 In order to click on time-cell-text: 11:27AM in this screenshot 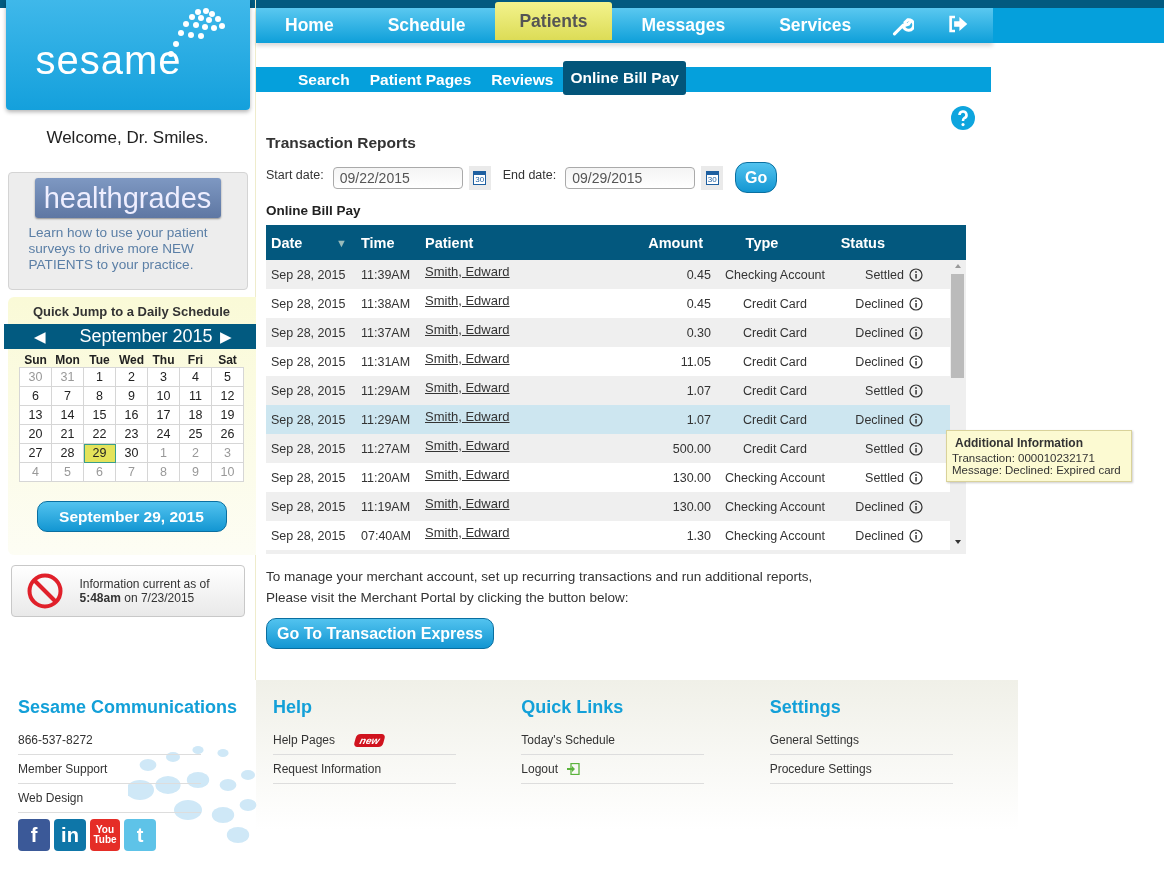, I will do `click(386, 448)`.